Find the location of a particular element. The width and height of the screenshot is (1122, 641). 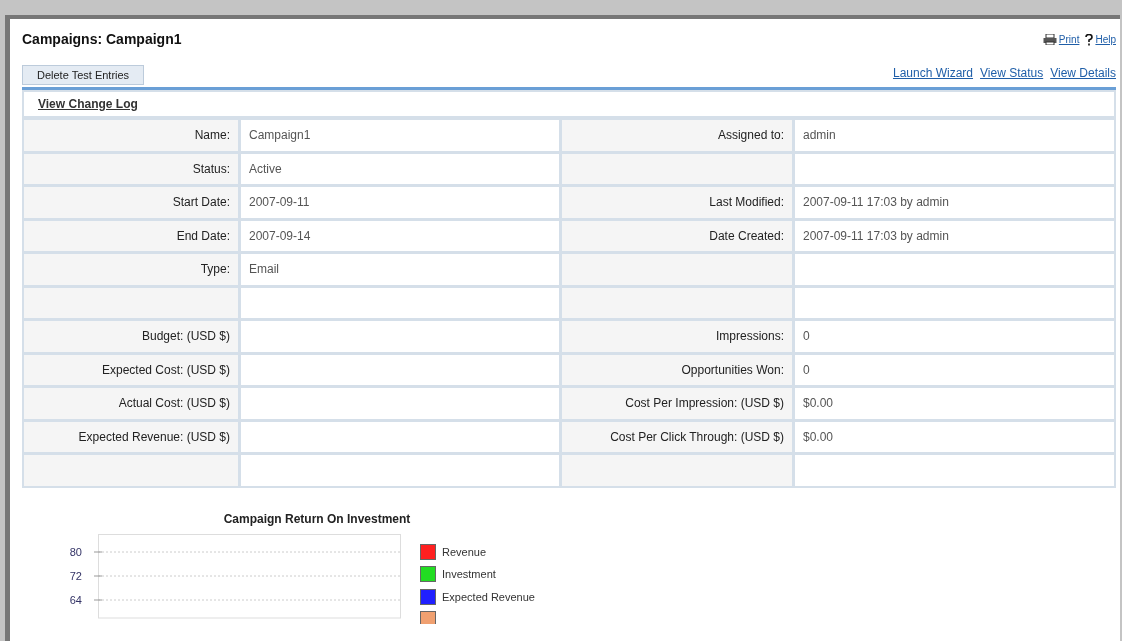

y-tick-label: 80 is located at coordinates (75, 551).